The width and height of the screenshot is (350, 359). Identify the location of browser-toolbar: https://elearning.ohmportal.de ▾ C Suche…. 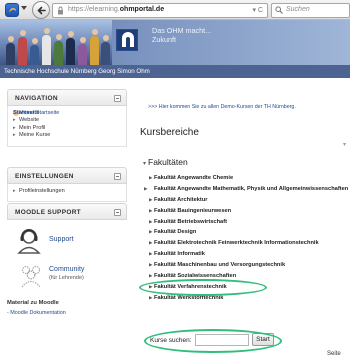
(175, 10).